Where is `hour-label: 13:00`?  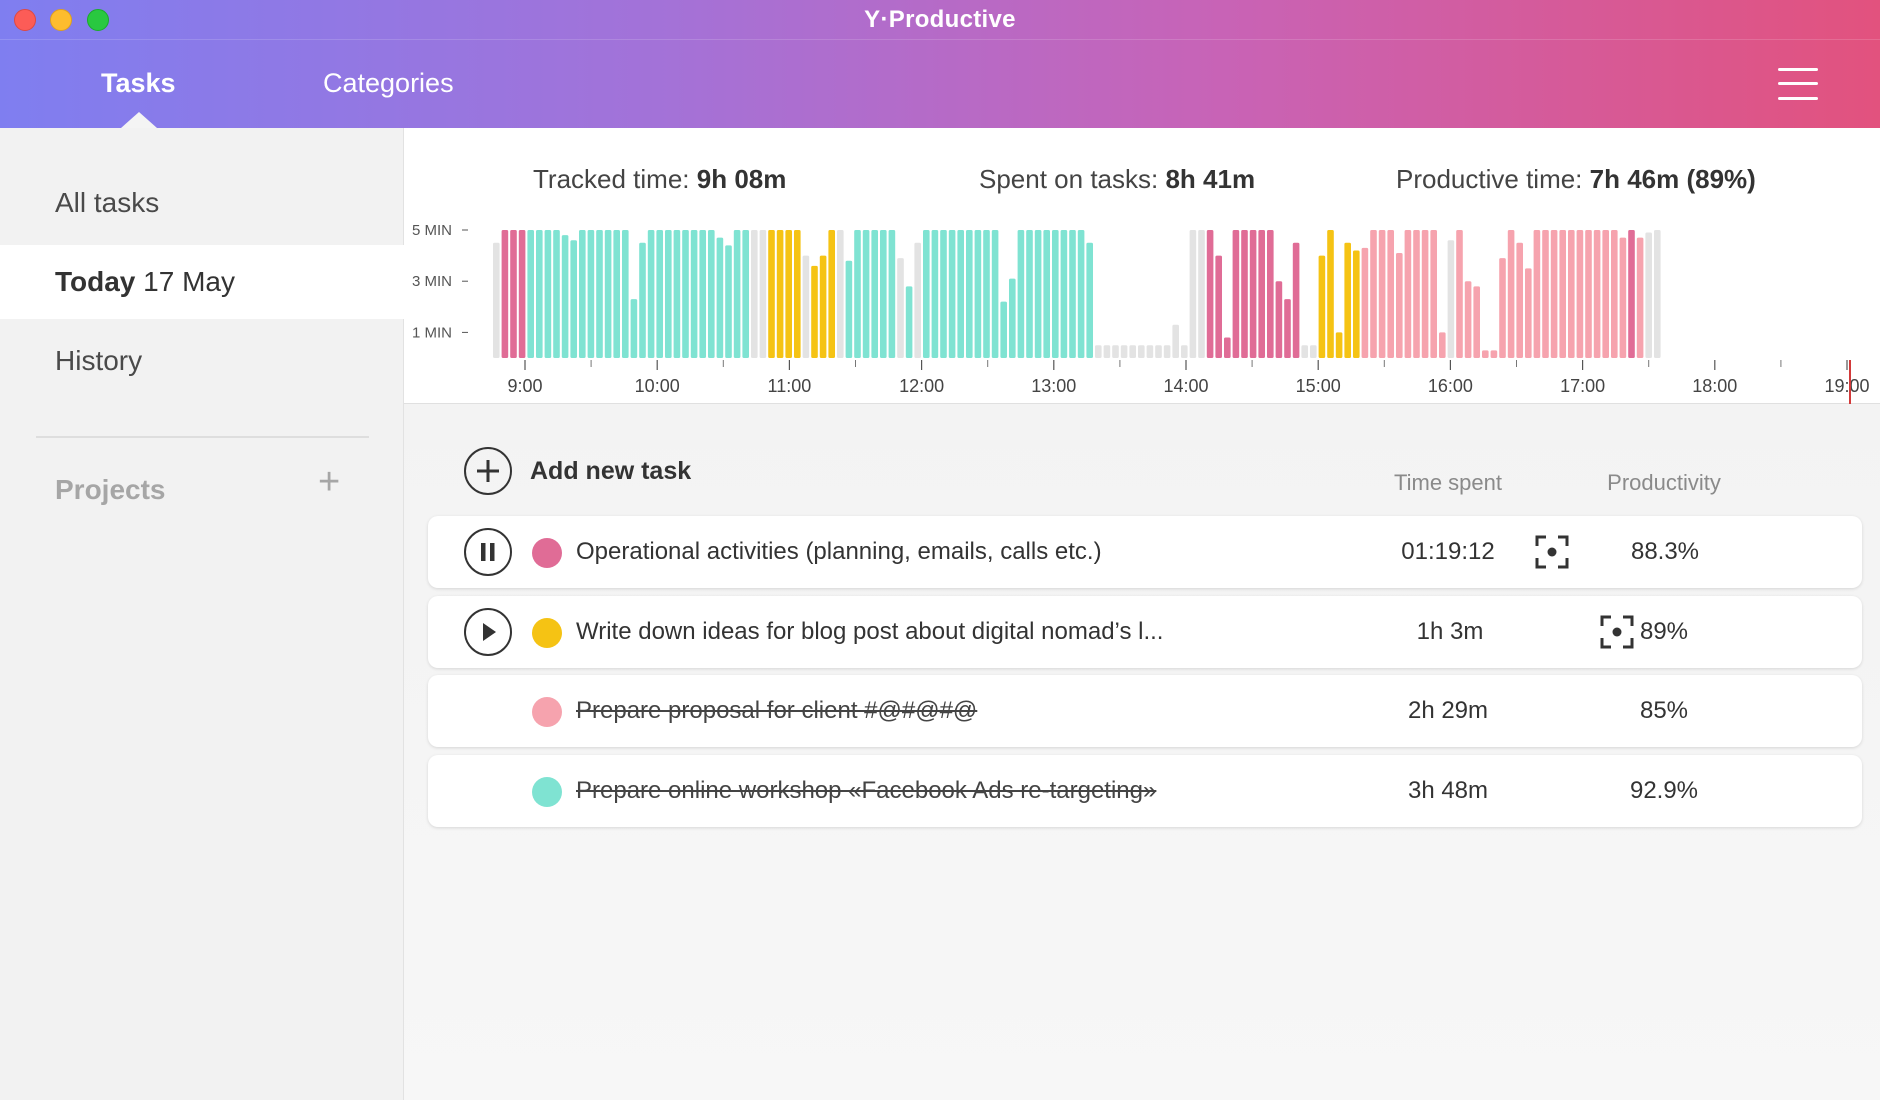 hour-label: 13:00 is located at coordinates (1053, 386).